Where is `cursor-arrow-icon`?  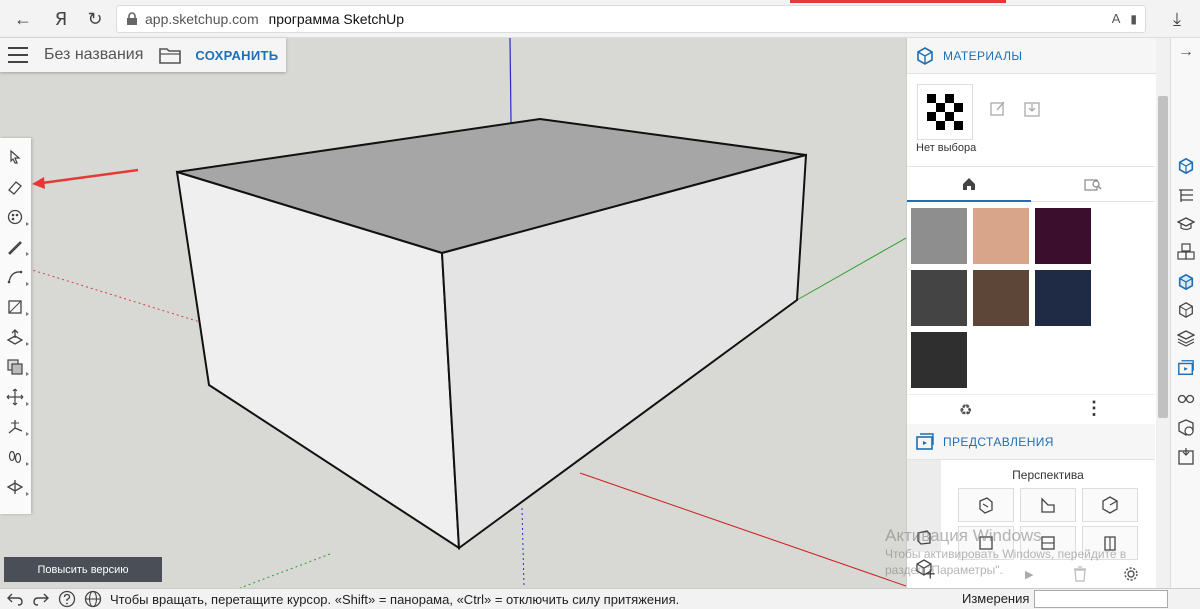 cursor-arrow-icon is located at coordinates (15, 156).